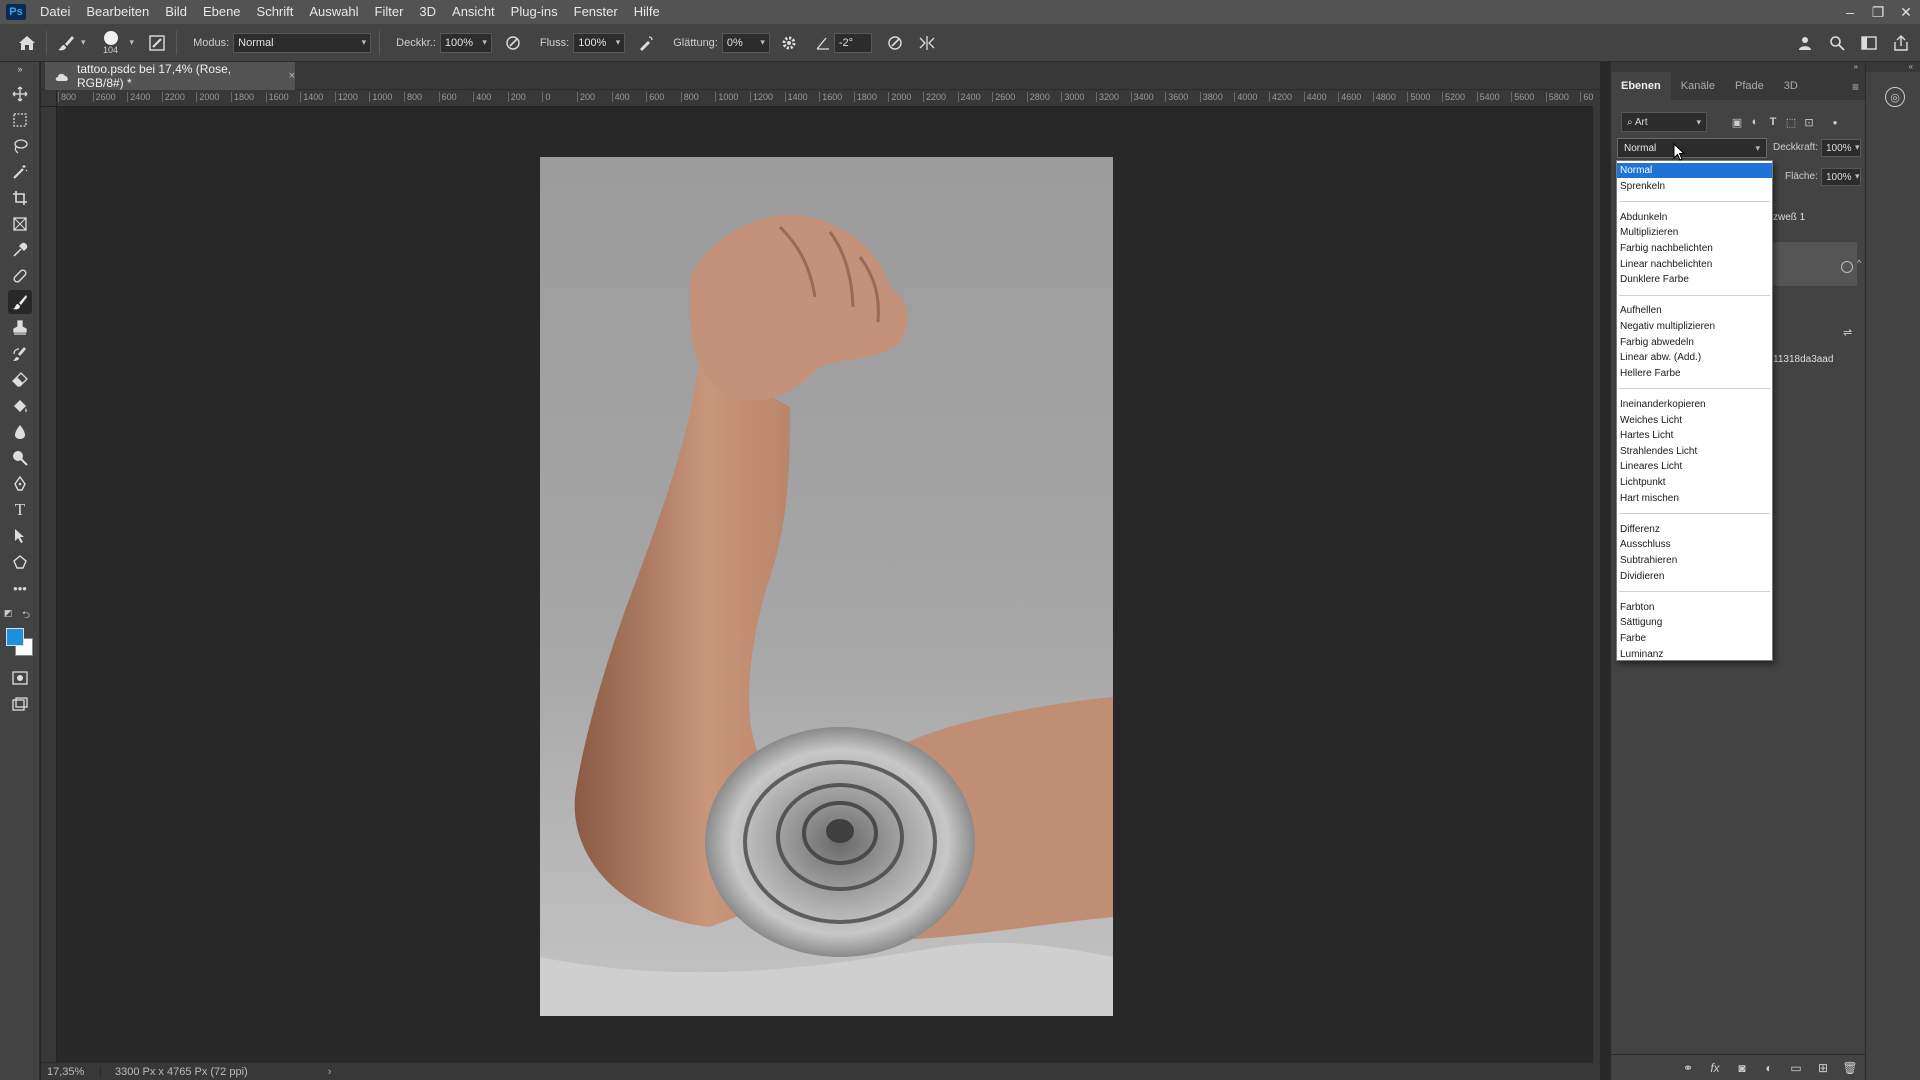 The image size is (1920, 1080). What do you see at coordinates (20, 276) in the screenshot?
I see `healing-brush-tool-icon` at bounding box center [20, 276].